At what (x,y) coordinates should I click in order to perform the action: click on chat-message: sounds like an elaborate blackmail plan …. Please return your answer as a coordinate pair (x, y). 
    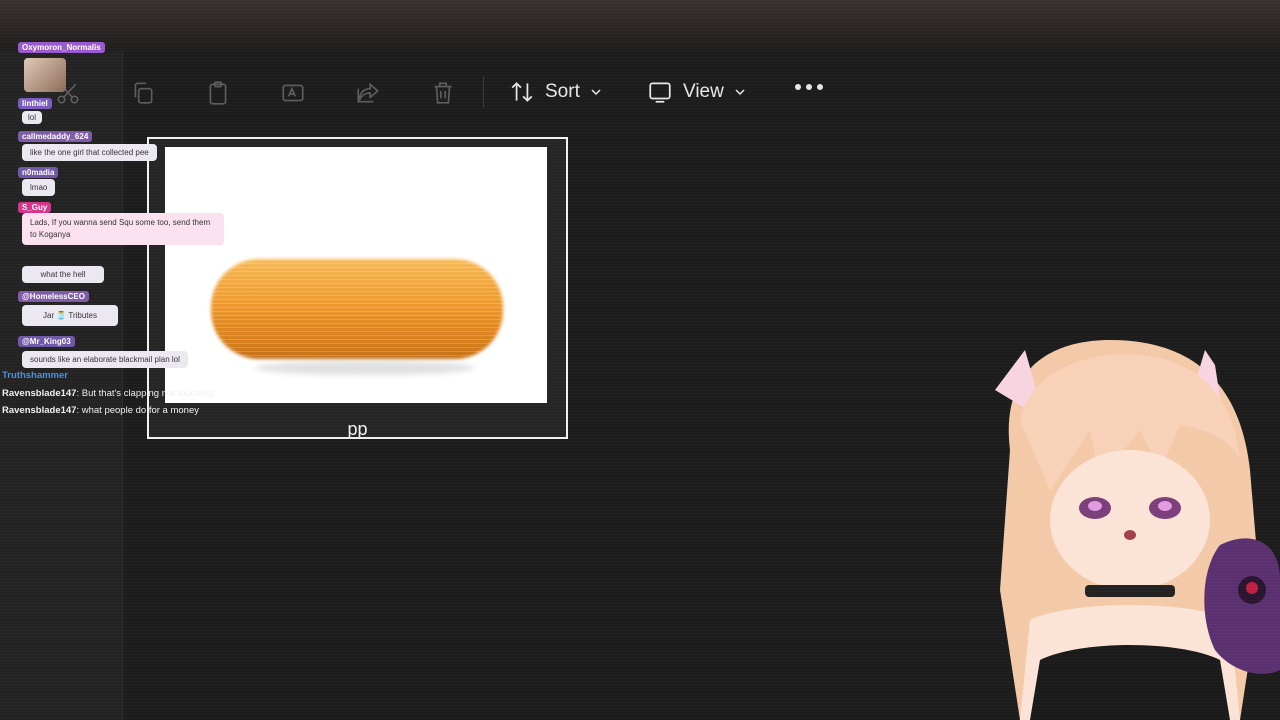
    Looking at the image, I should click on (105, 359).